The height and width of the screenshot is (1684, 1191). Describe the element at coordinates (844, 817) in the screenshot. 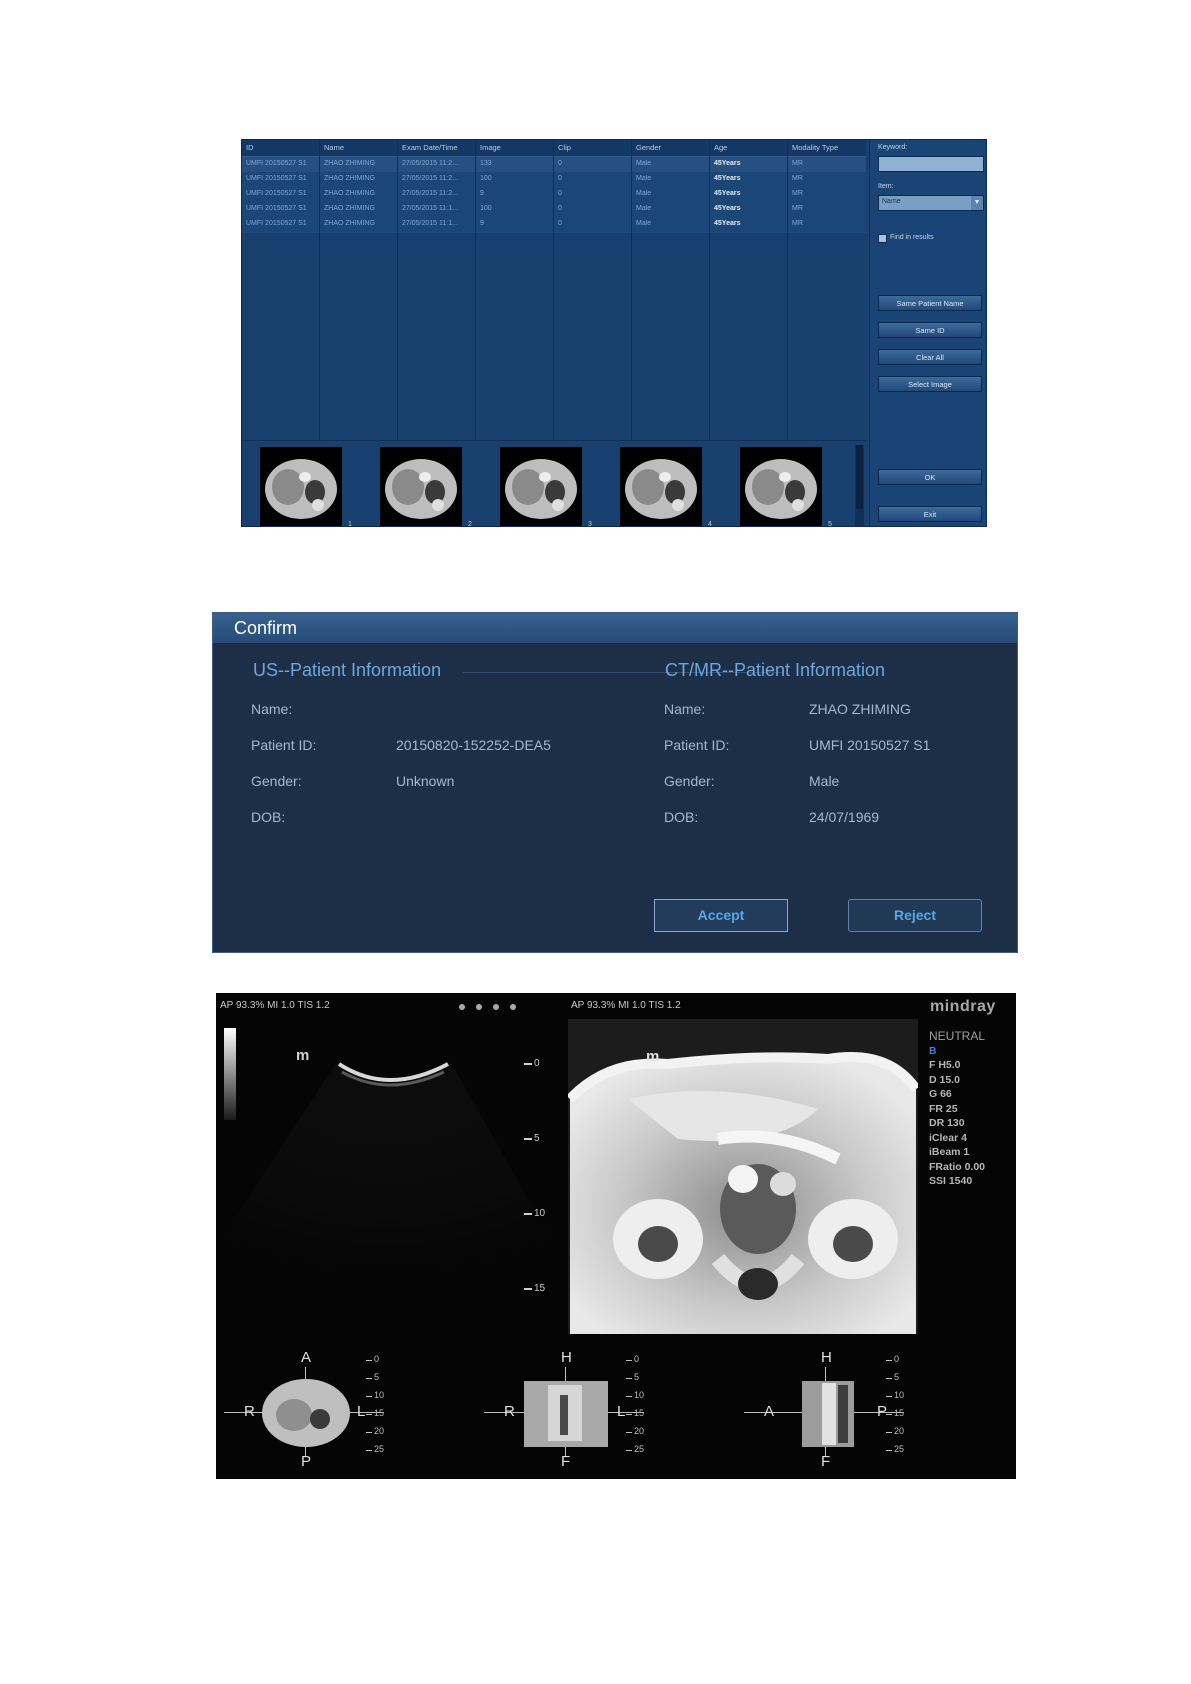

I see `ctmr-dob-value: 24/07/1969` at that location.